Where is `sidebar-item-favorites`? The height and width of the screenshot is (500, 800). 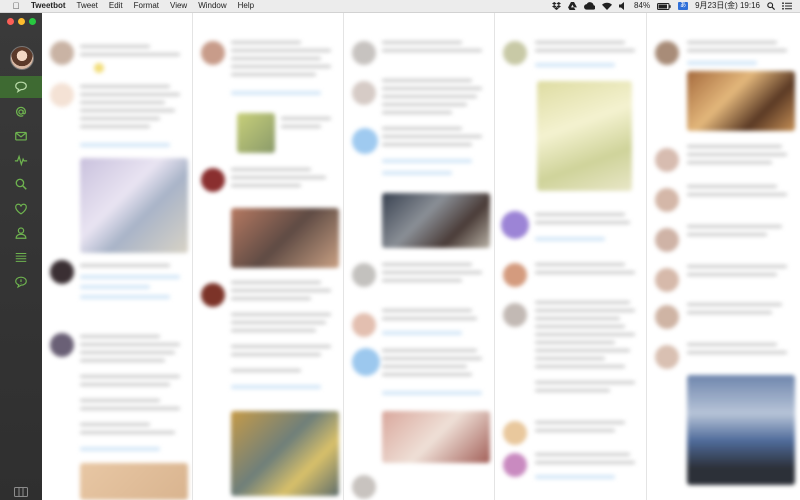
sidebar-item-favorites is located at coordinates (21, 209).